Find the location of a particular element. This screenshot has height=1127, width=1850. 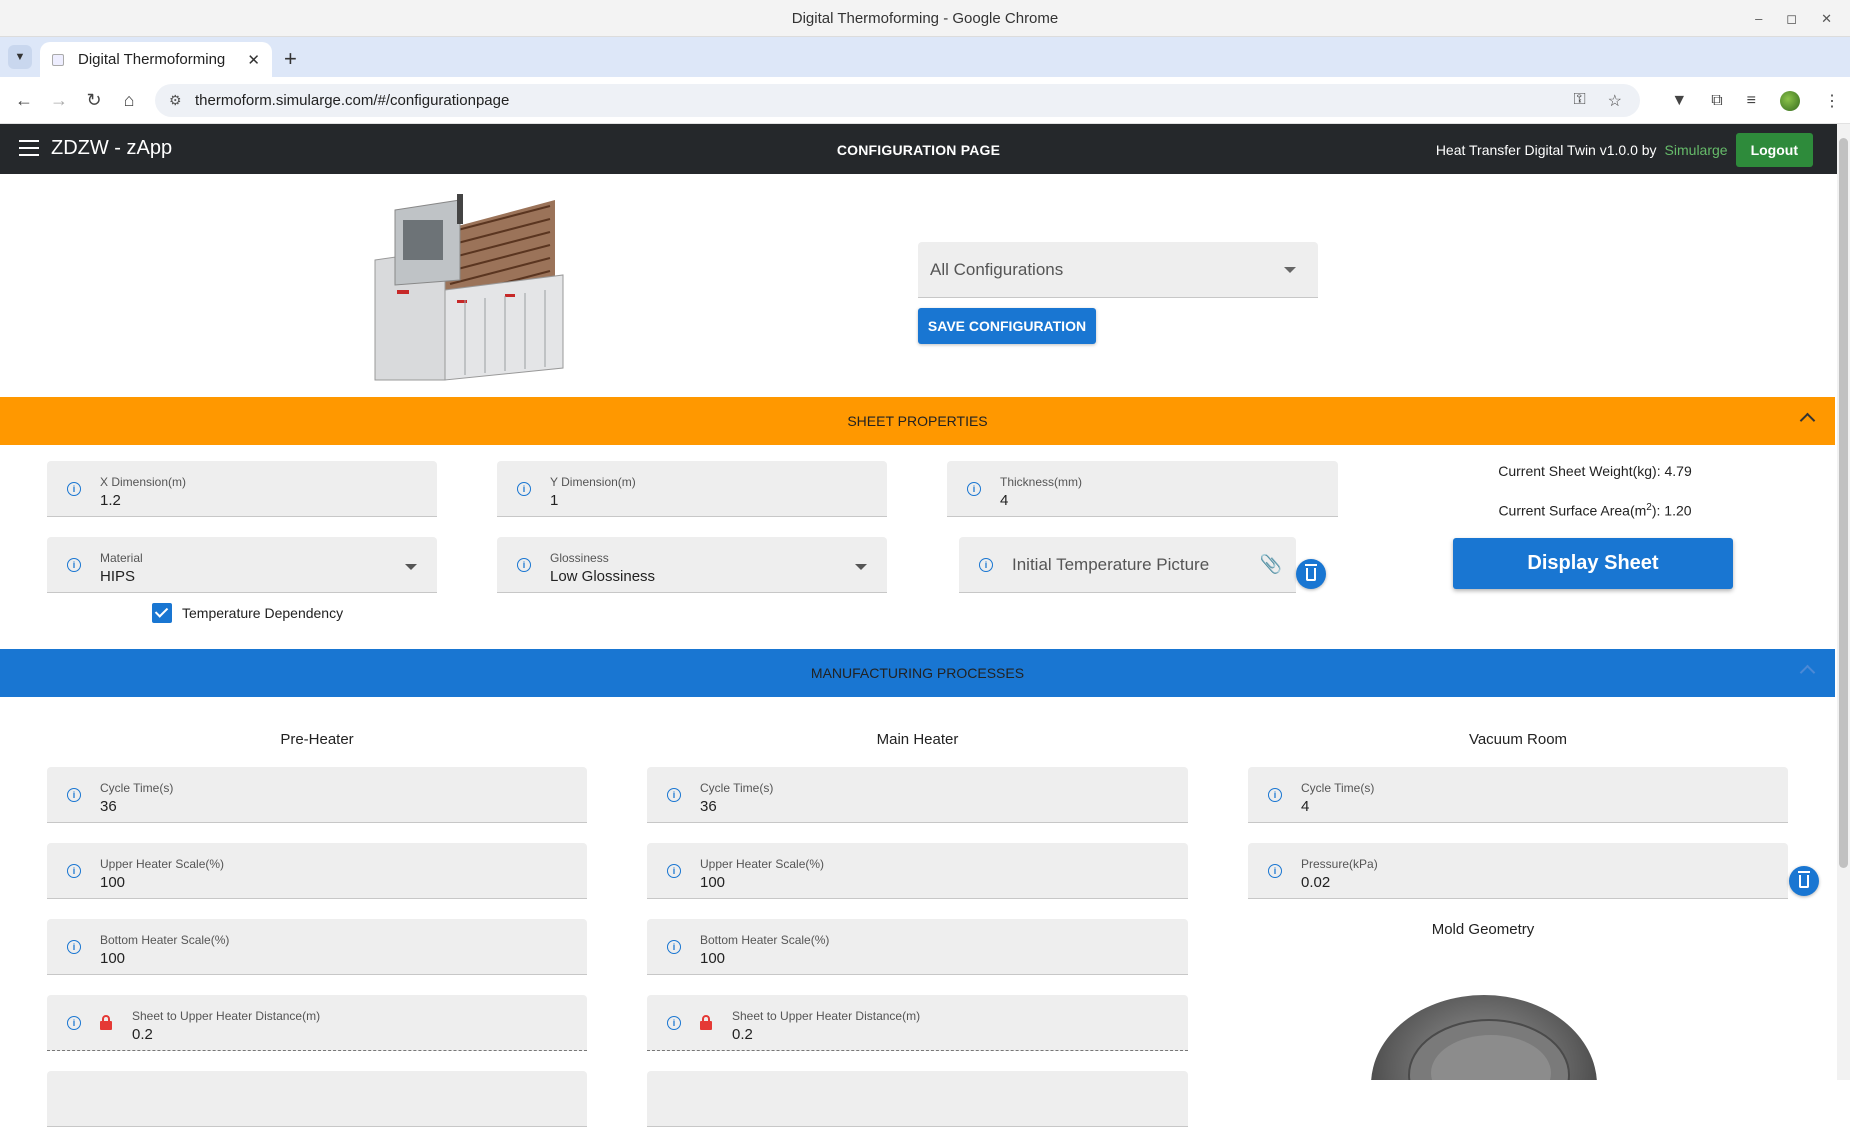

main-heater-next-field is located at coordinates (917, 1099).